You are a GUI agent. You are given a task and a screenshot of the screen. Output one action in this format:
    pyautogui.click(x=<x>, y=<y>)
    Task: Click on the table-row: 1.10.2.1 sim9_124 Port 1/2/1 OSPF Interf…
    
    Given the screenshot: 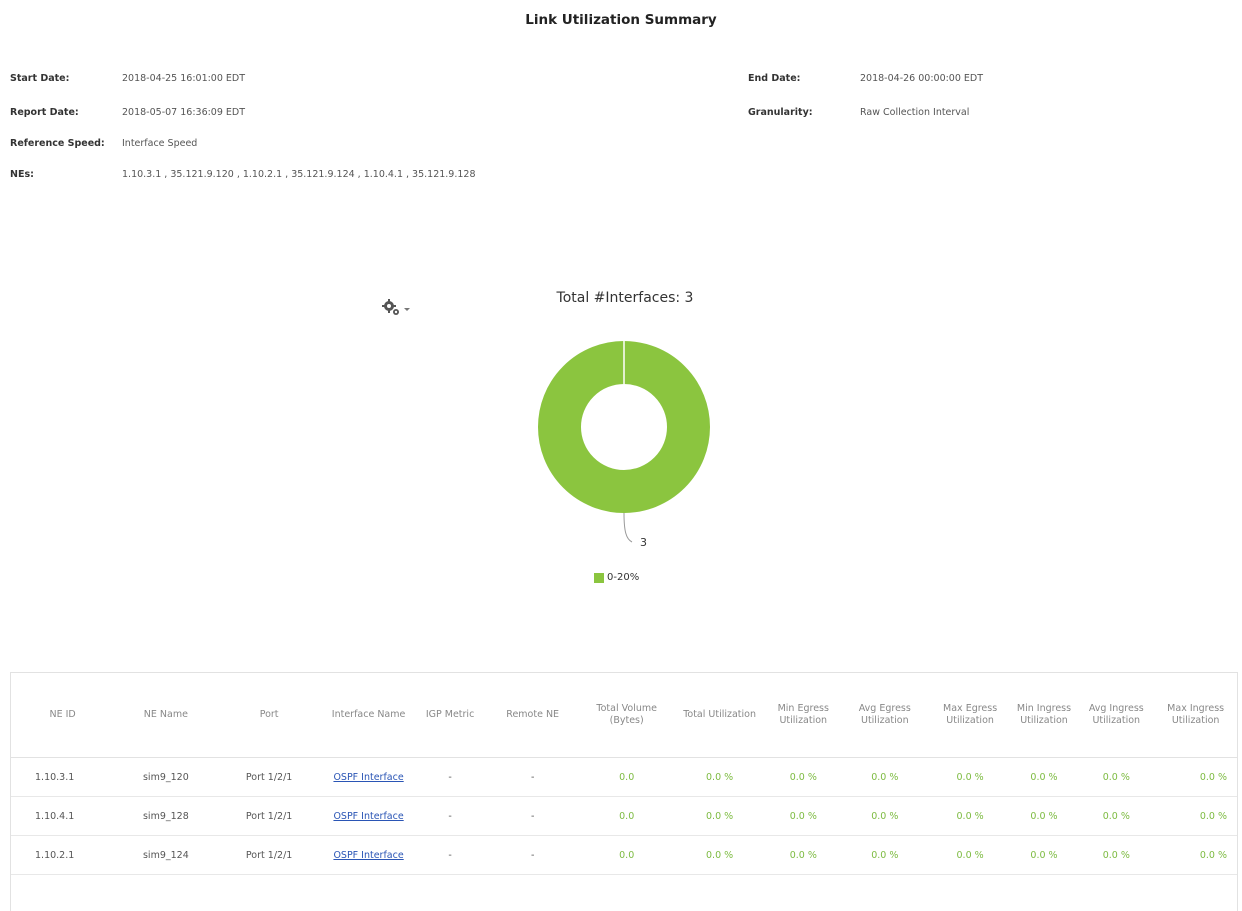 What is the action you would take?
    pyautogui.click(x=624, y=855)
    